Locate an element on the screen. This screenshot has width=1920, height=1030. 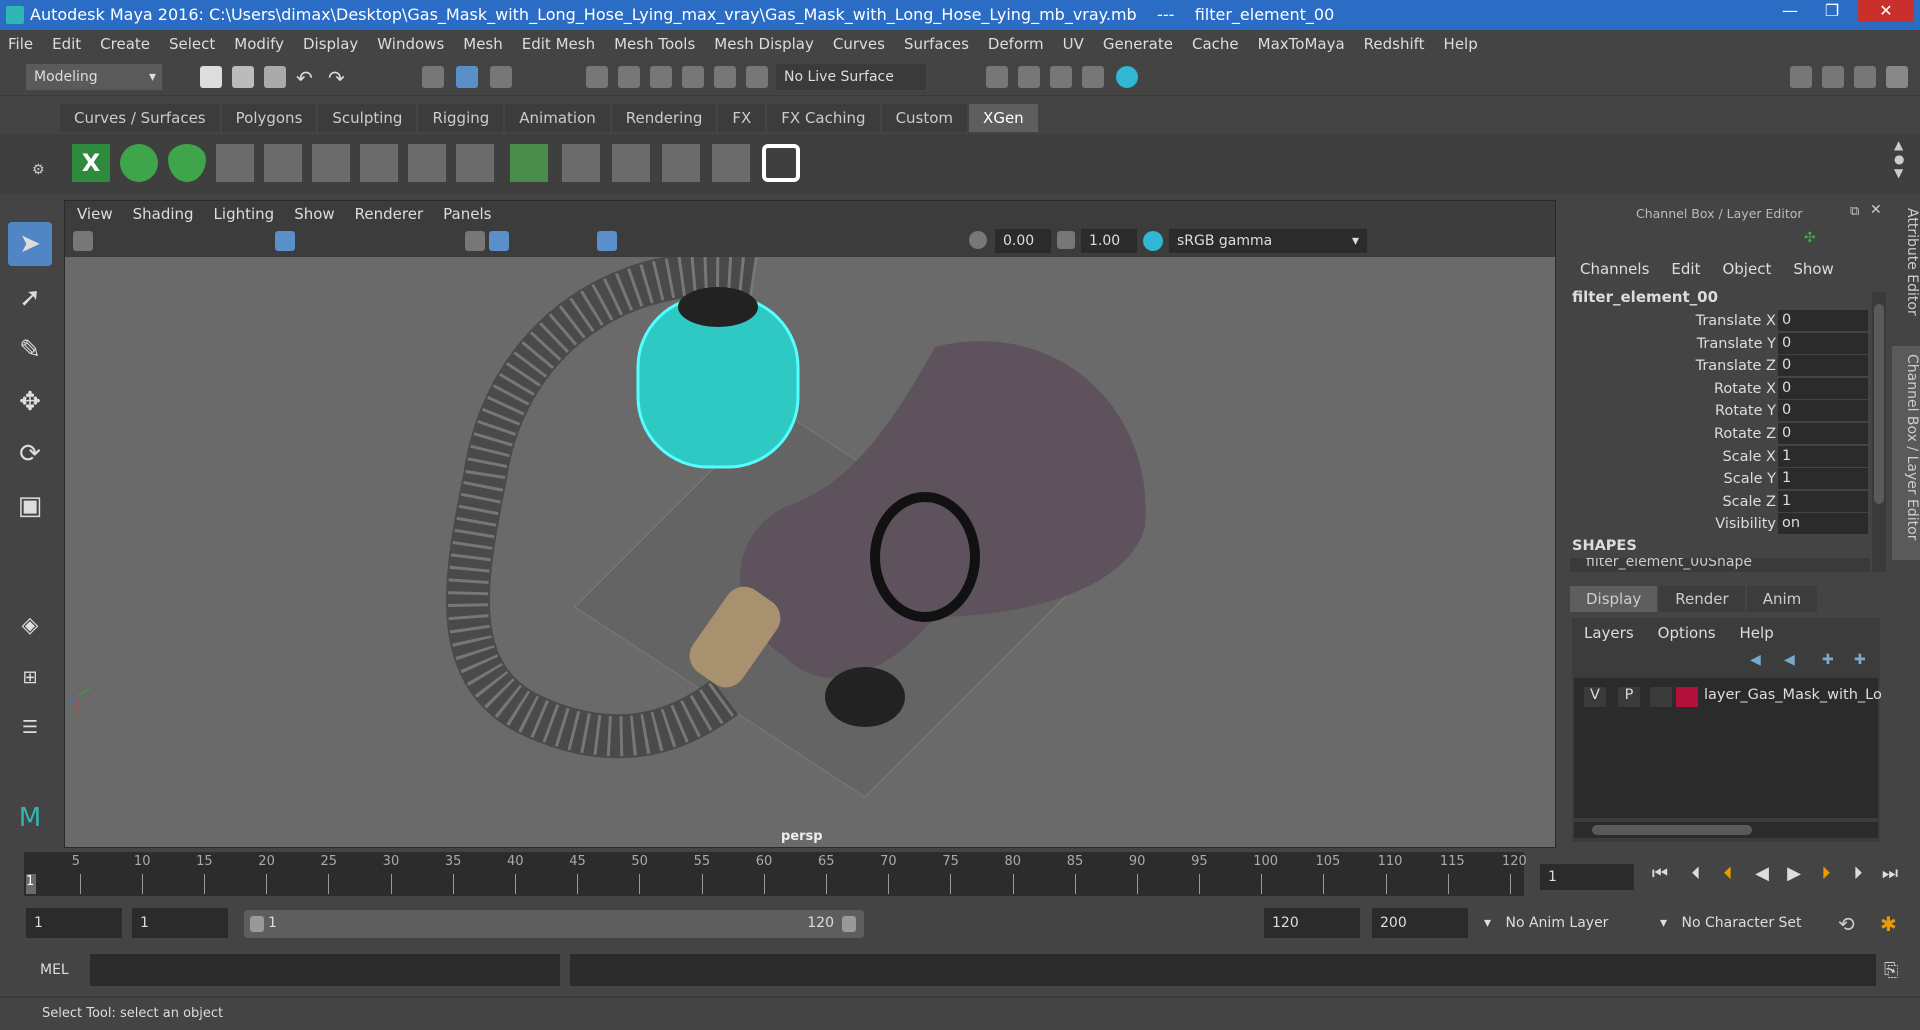
channel-box-scrollbar is located at coordinates (1879, 432).